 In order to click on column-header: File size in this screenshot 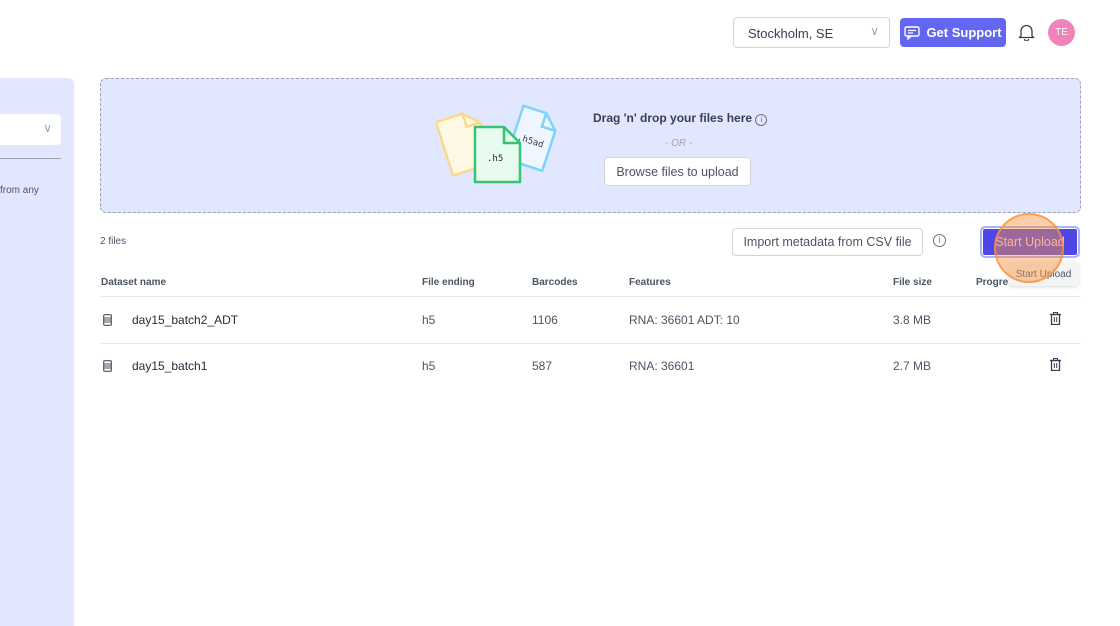, I will do `click(912, 282)`.